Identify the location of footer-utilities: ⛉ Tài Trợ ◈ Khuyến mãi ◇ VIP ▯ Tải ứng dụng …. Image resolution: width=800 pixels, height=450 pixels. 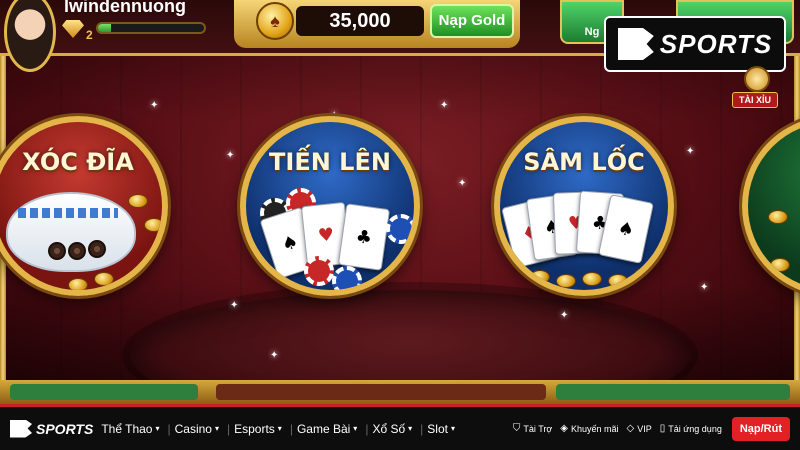
(647, 428).